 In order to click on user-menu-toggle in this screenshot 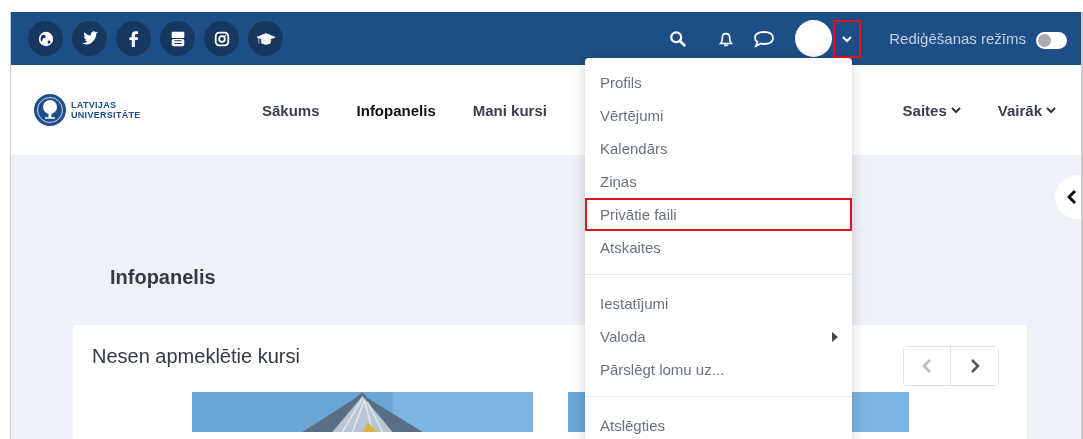, I will do `click(847, 38)`.